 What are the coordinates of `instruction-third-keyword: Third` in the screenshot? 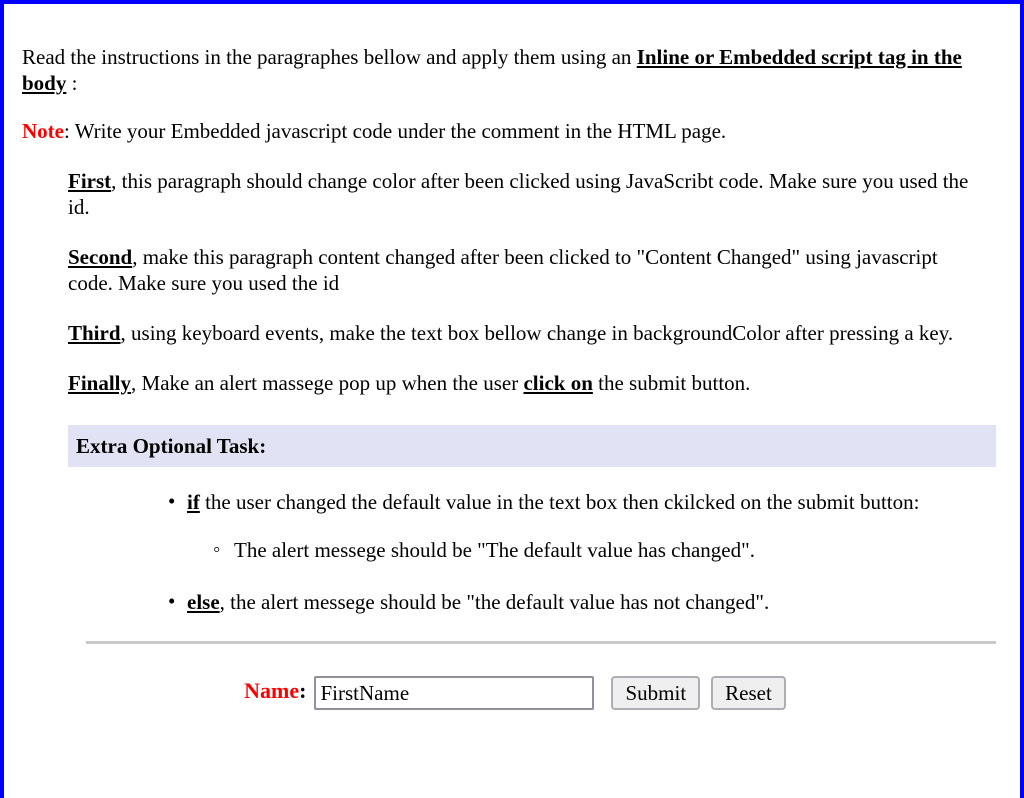 It's located at (94, 333).